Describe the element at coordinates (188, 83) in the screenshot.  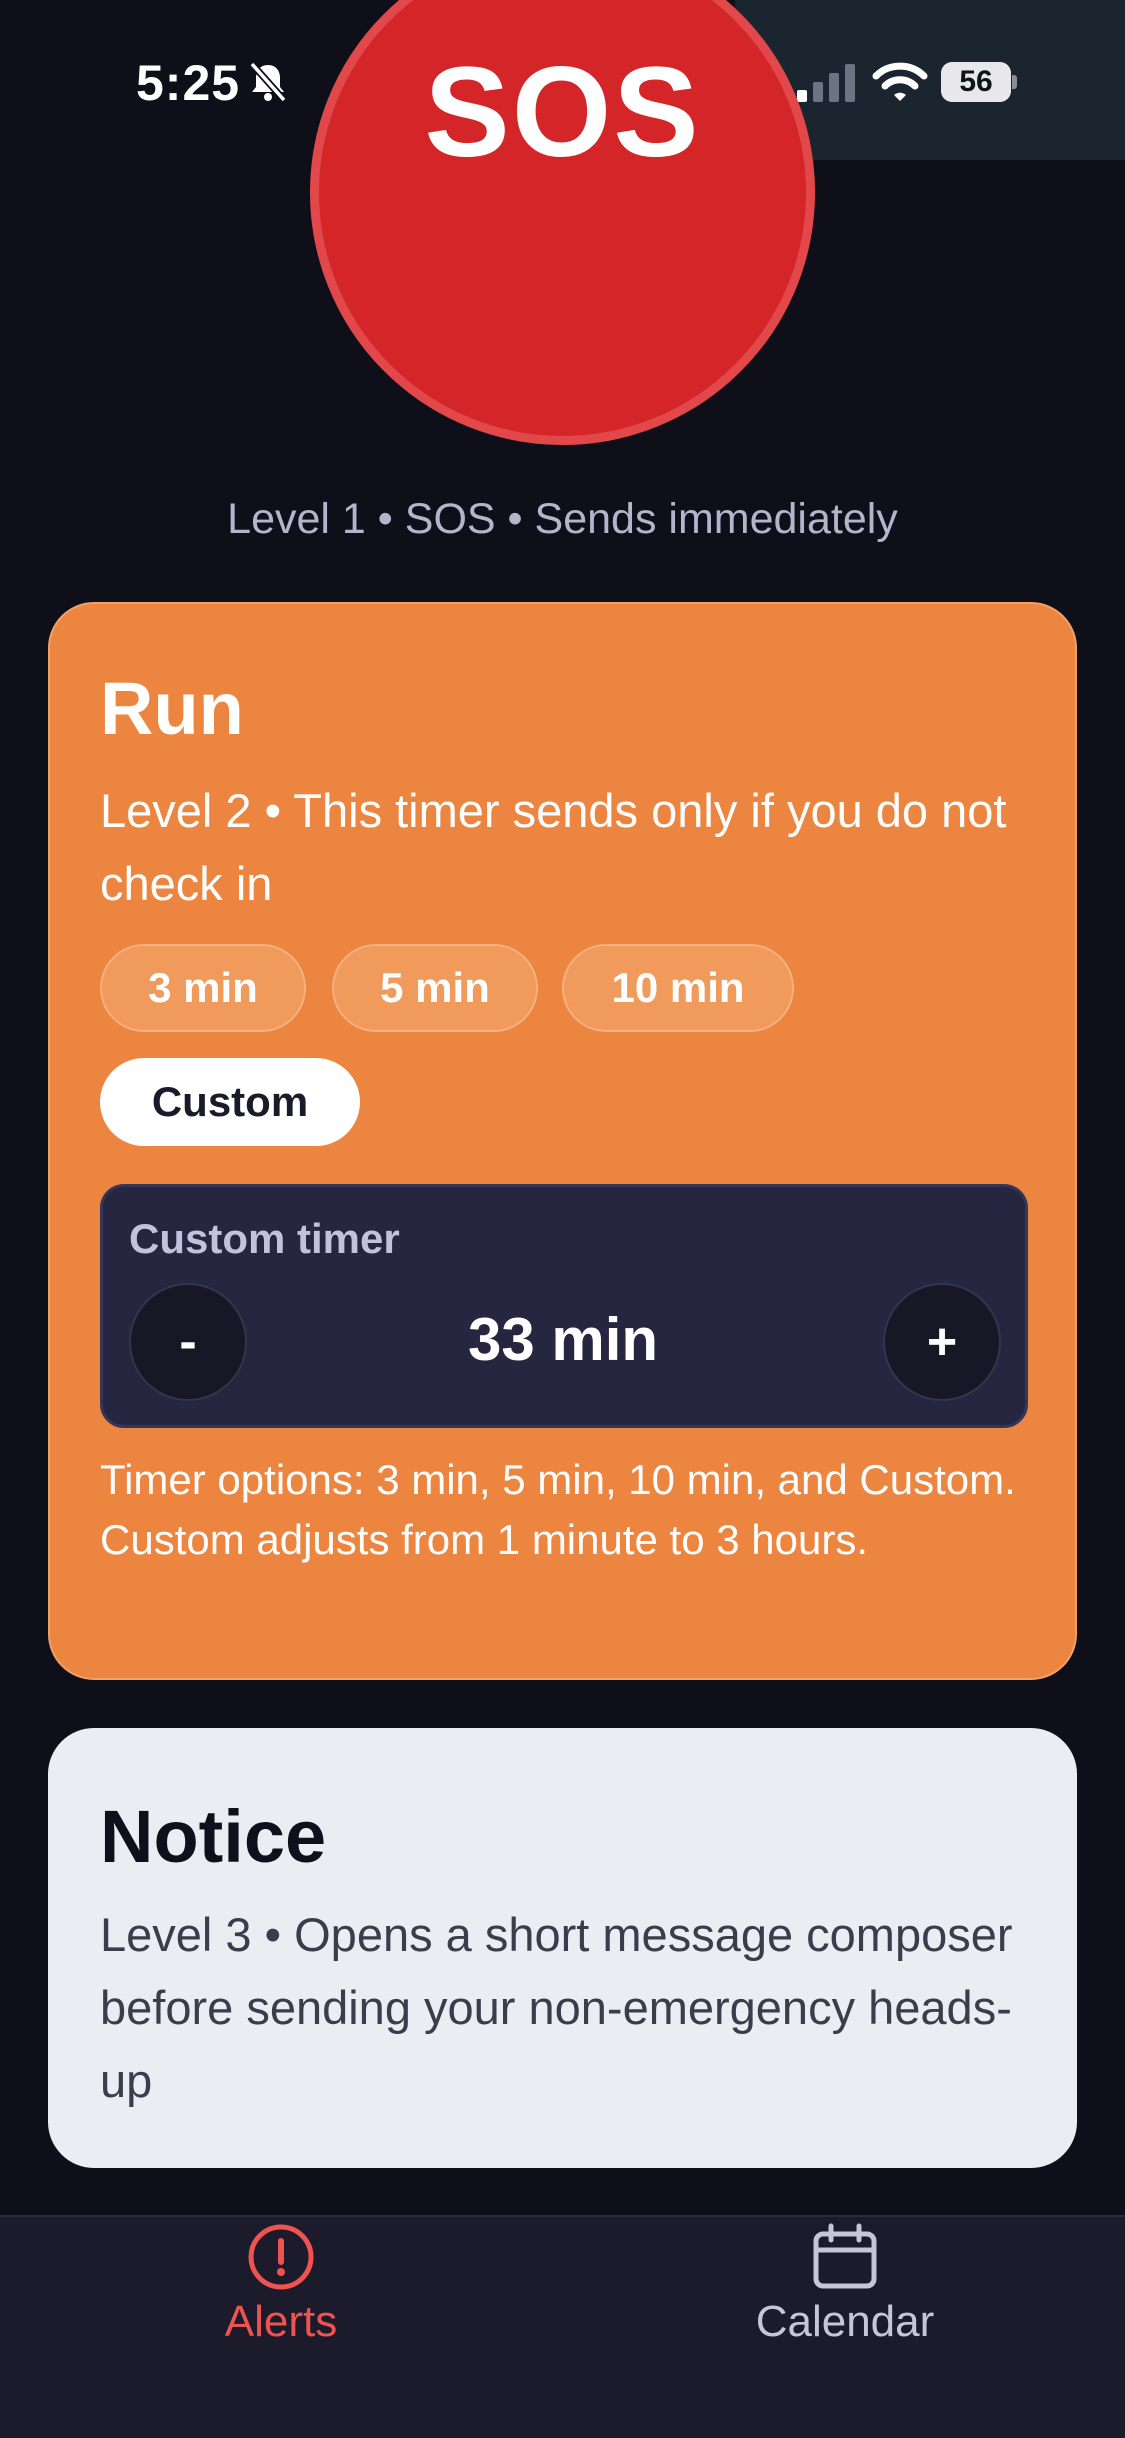
I see `status-time: 5:25` at that location.